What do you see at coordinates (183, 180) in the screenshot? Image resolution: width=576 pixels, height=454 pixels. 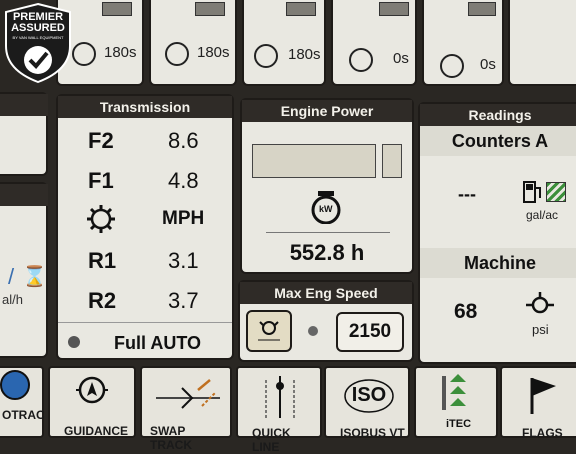 I see `gear-value: 4.8` at bounding box center [183, 180].